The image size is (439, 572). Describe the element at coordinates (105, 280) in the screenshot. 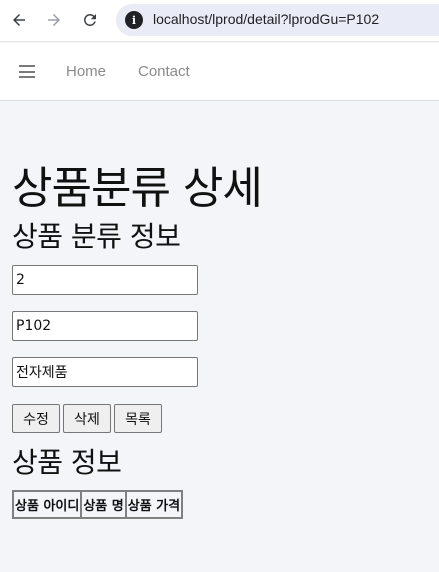

I see `category-id-field` at that location.